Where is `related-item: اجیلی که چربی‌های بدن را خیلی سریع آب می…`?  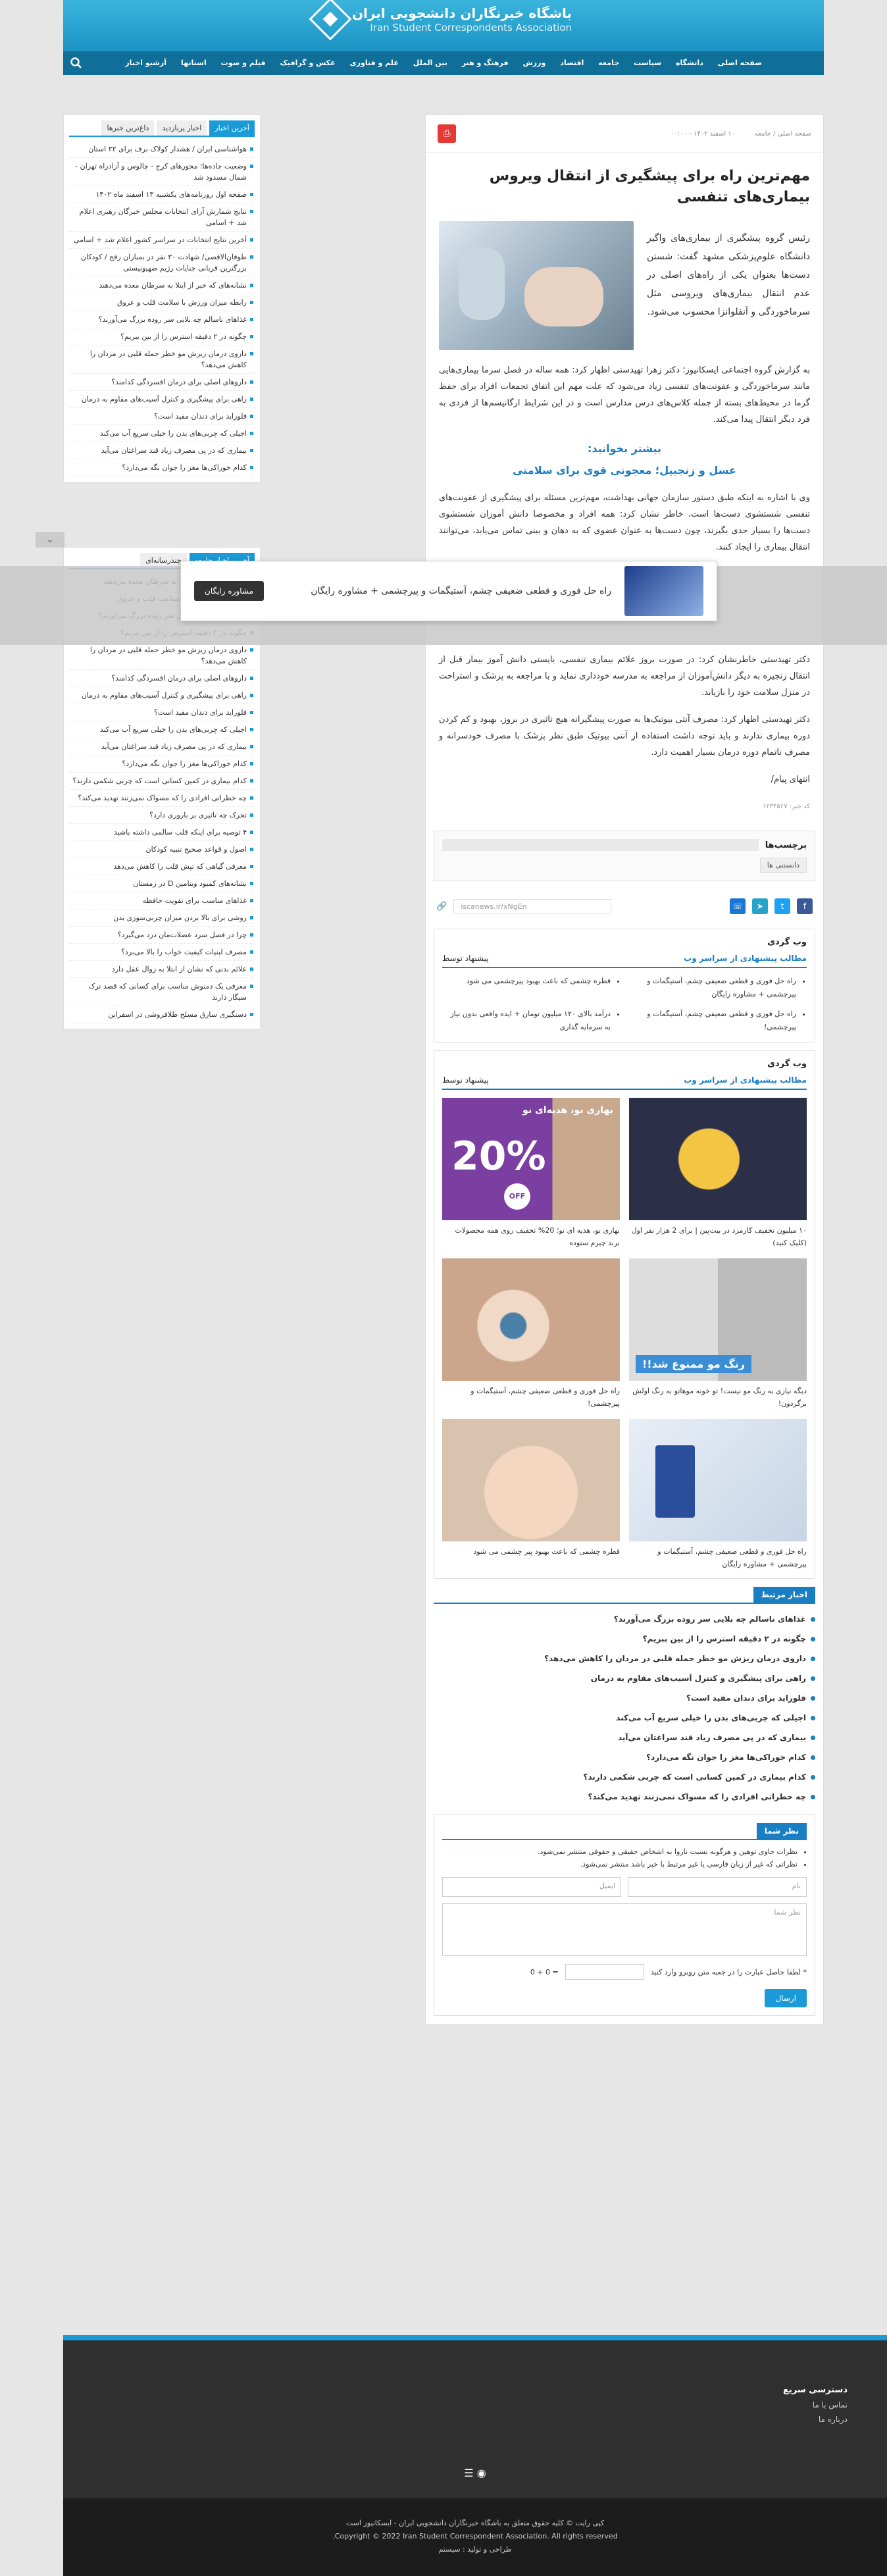
related-item: اجیلی که چربی‌های بدن را خیلی سریع آب می… is located at coordinates (625, 1718).